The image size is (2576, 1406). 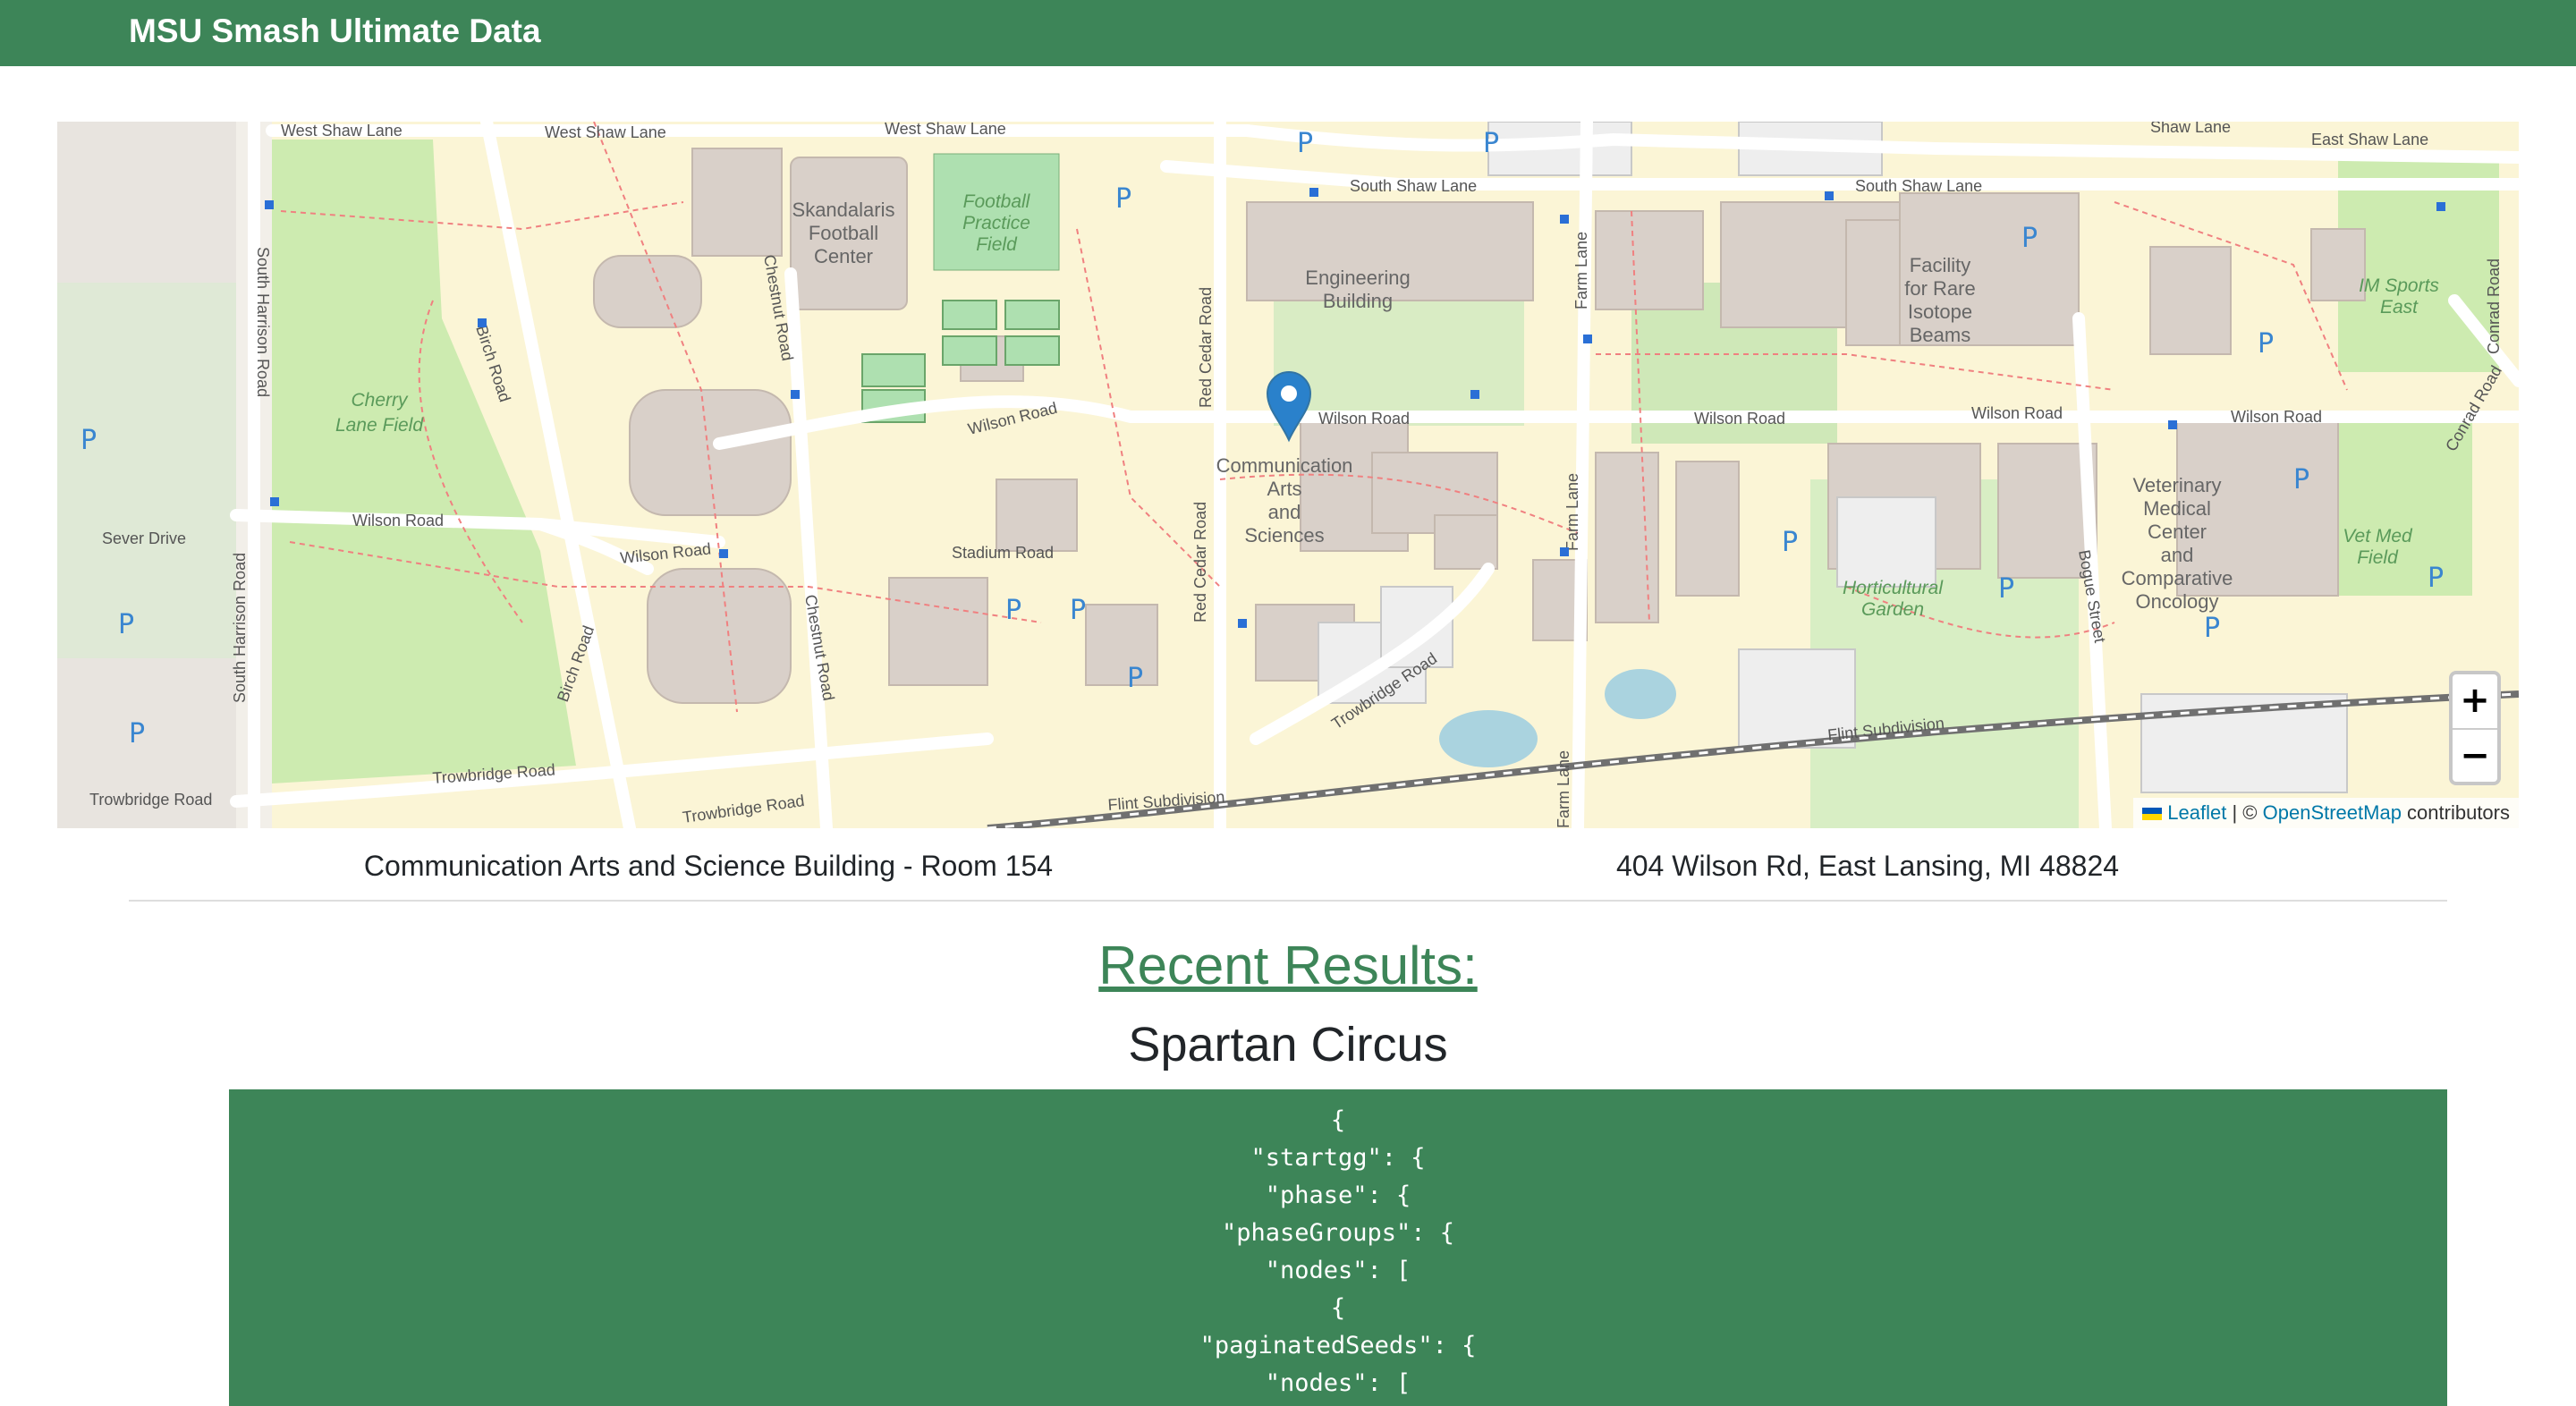 I want to click on zoom-out-button: −, so click(x=2475, y=756).